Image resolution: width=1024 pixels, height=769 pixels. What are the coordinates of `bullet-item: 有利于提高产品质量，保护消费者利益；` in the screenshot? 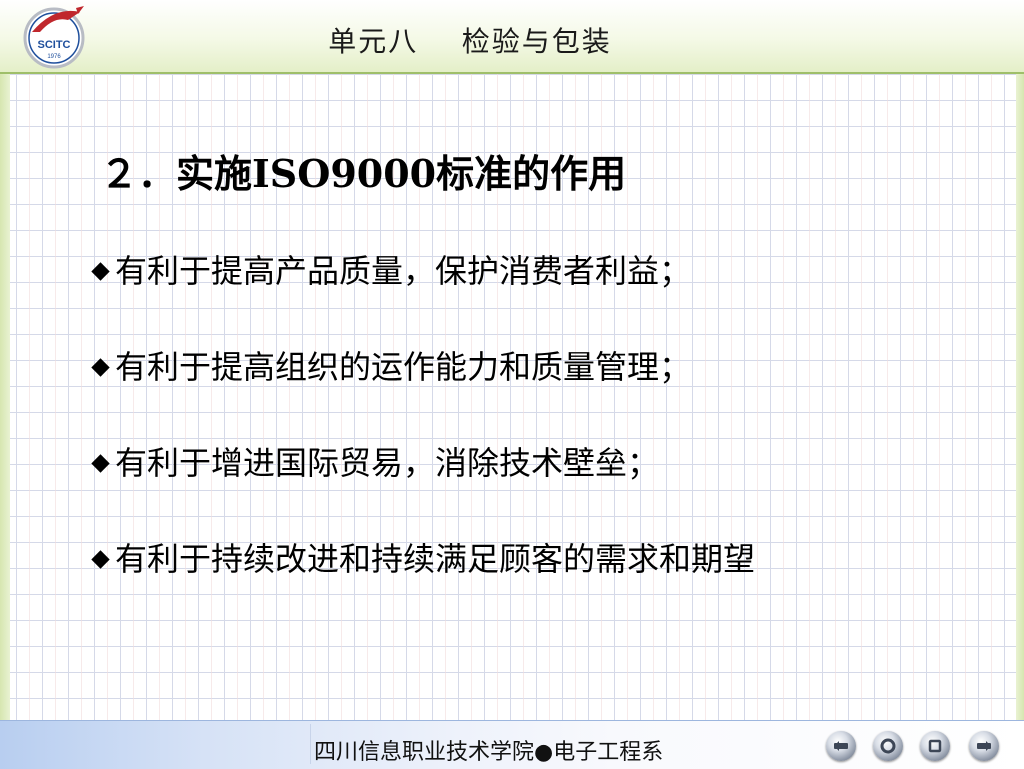 It's located at (390, 269).